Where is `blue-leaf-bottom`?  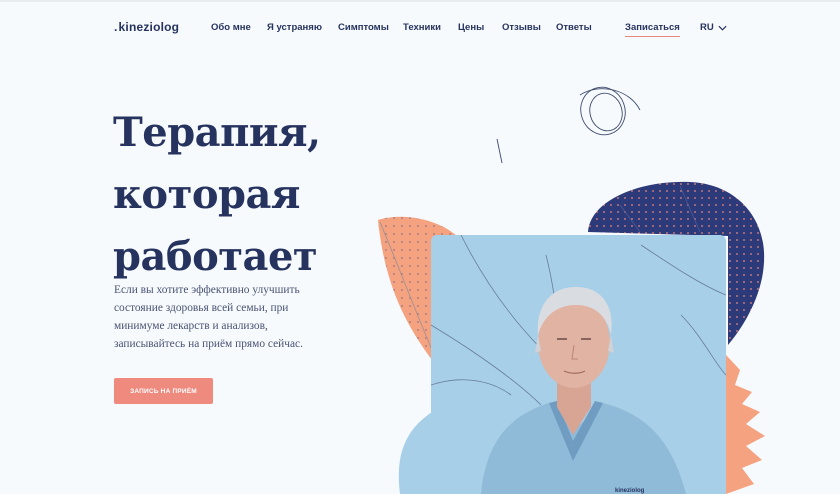
blue-leaf-bottom is located at coordinates (415, 453).